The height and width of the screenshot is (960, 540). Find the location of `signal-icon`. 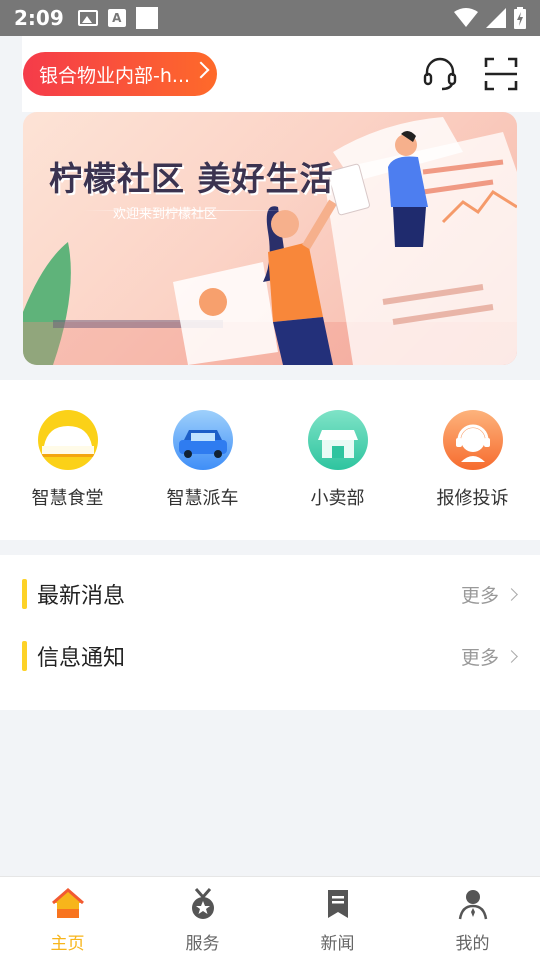

signal-icon is located at coordinates (496, 18).